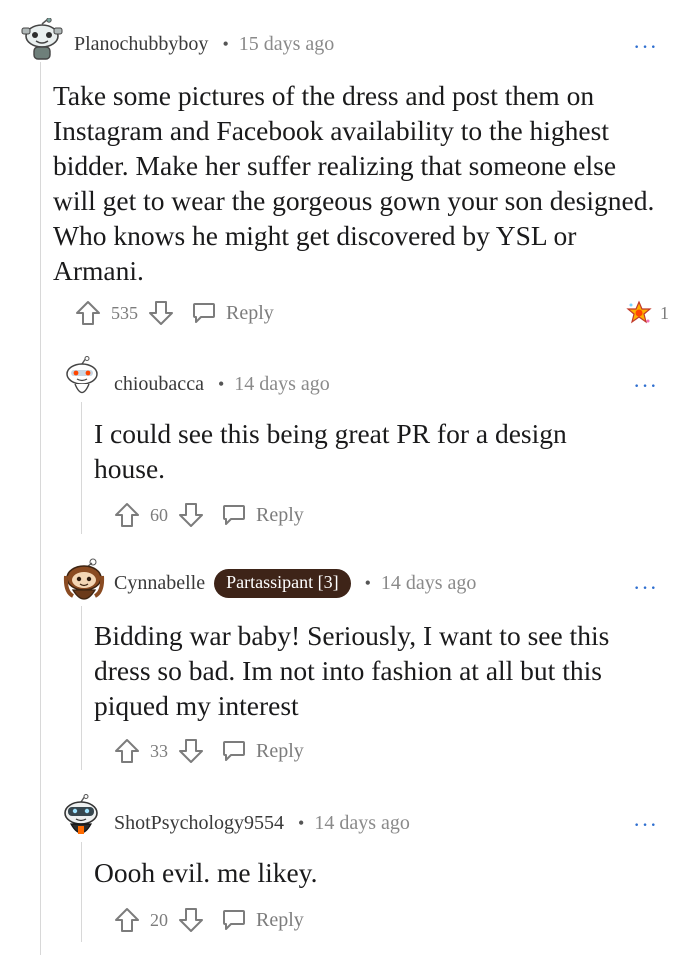  What do you see at coordinates (199, 823) in the screenshot?
I see `username: ShotPsychology9554` at bounding box center [199, 823].